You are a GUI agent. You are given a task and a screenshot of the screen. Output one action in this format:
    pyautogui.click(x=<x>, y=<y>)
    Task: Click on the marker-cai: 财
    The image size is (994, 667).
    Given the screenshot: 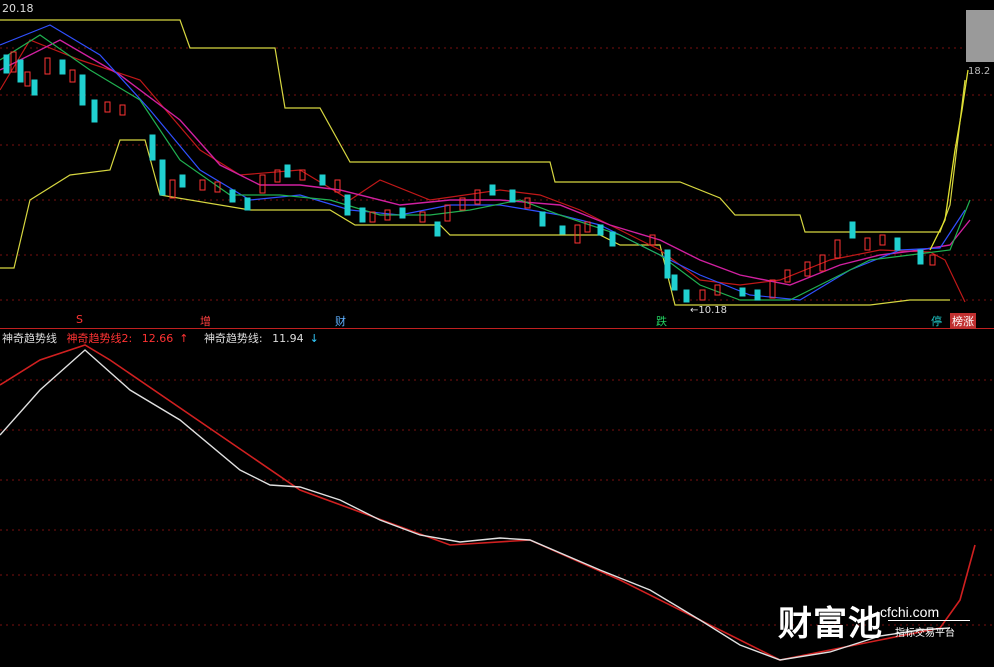 What is the action you would take?
    pyautogui.click(x=340, y=321)
    